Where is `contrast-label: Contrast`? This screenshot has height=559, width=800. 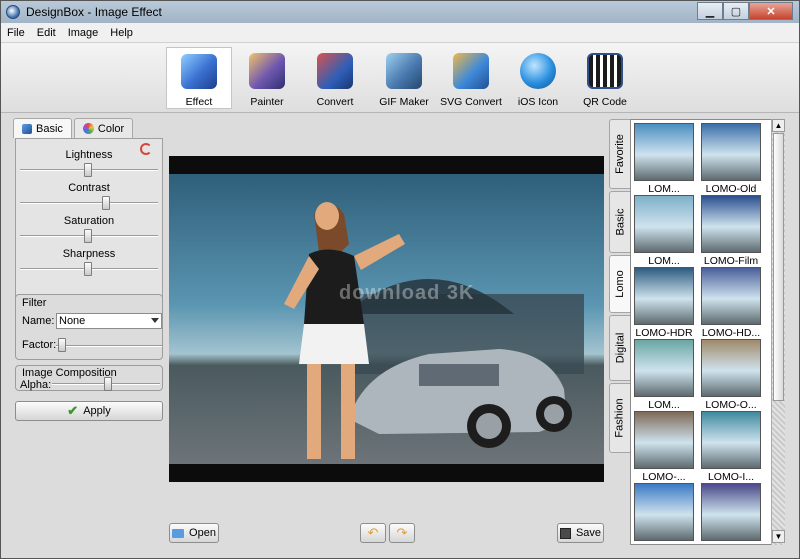 contrast-label: Contrast is located at coordinates (89, 188).